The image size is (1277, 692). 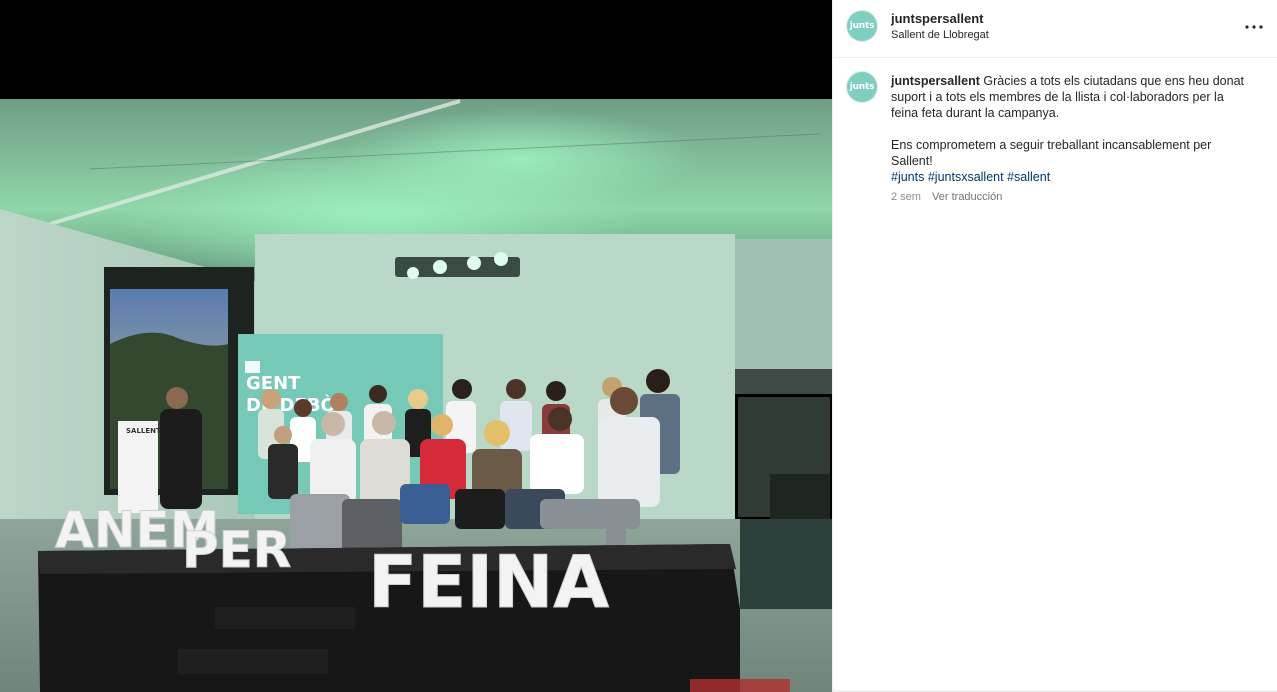 I want to click on post-time-ago: 2 sem, so click(x=906, y=197).